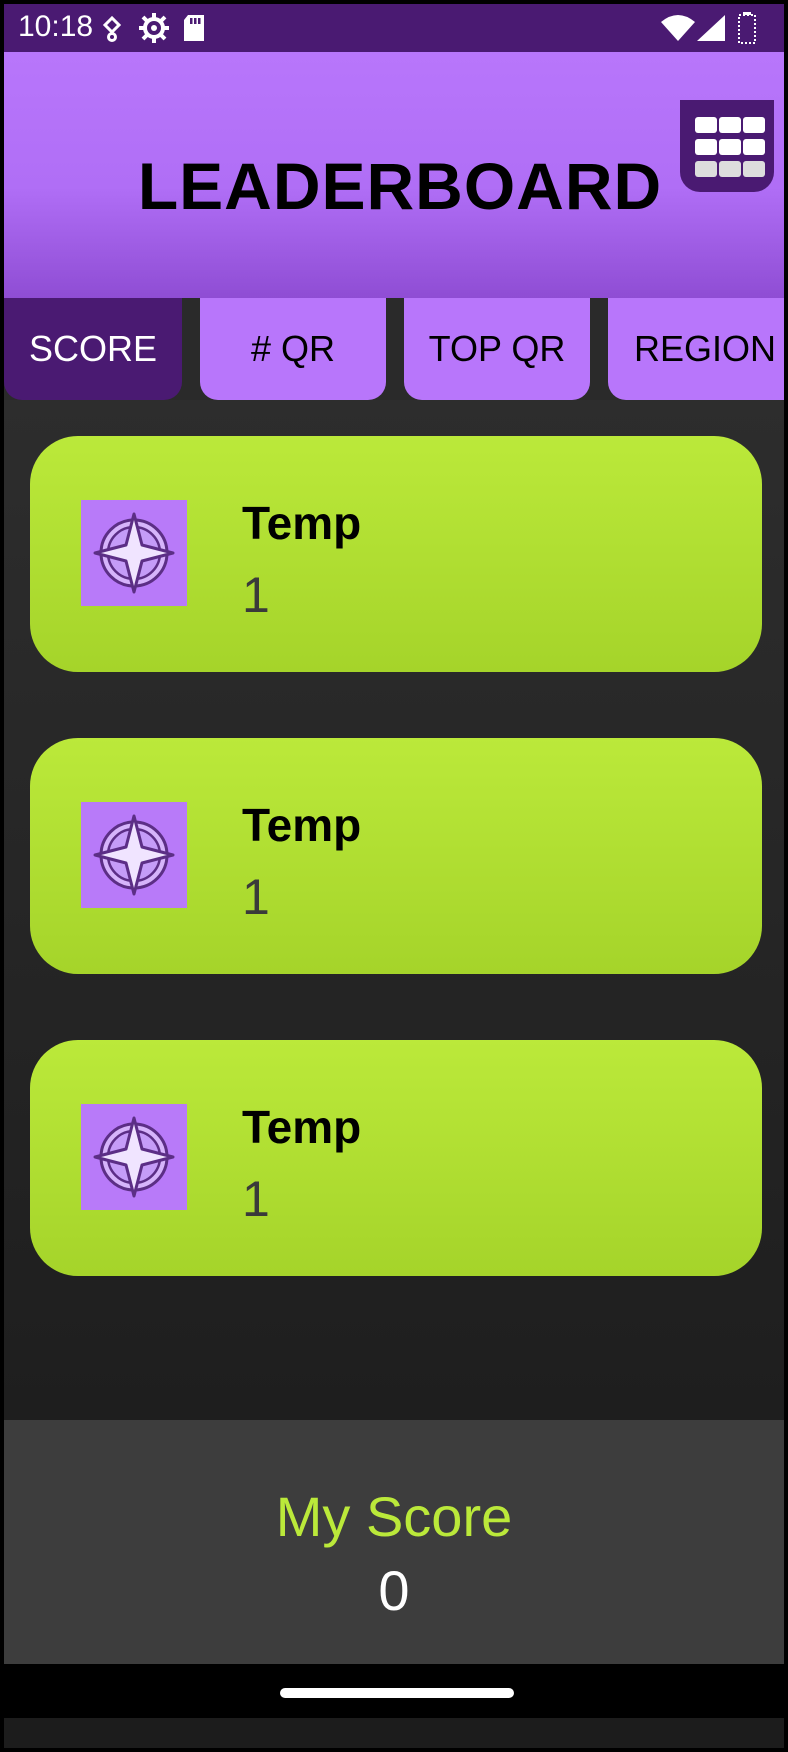 This screenshot has height=1752, width=788. I want to click on page-title: LEADERBOARD, so click(400, 186).